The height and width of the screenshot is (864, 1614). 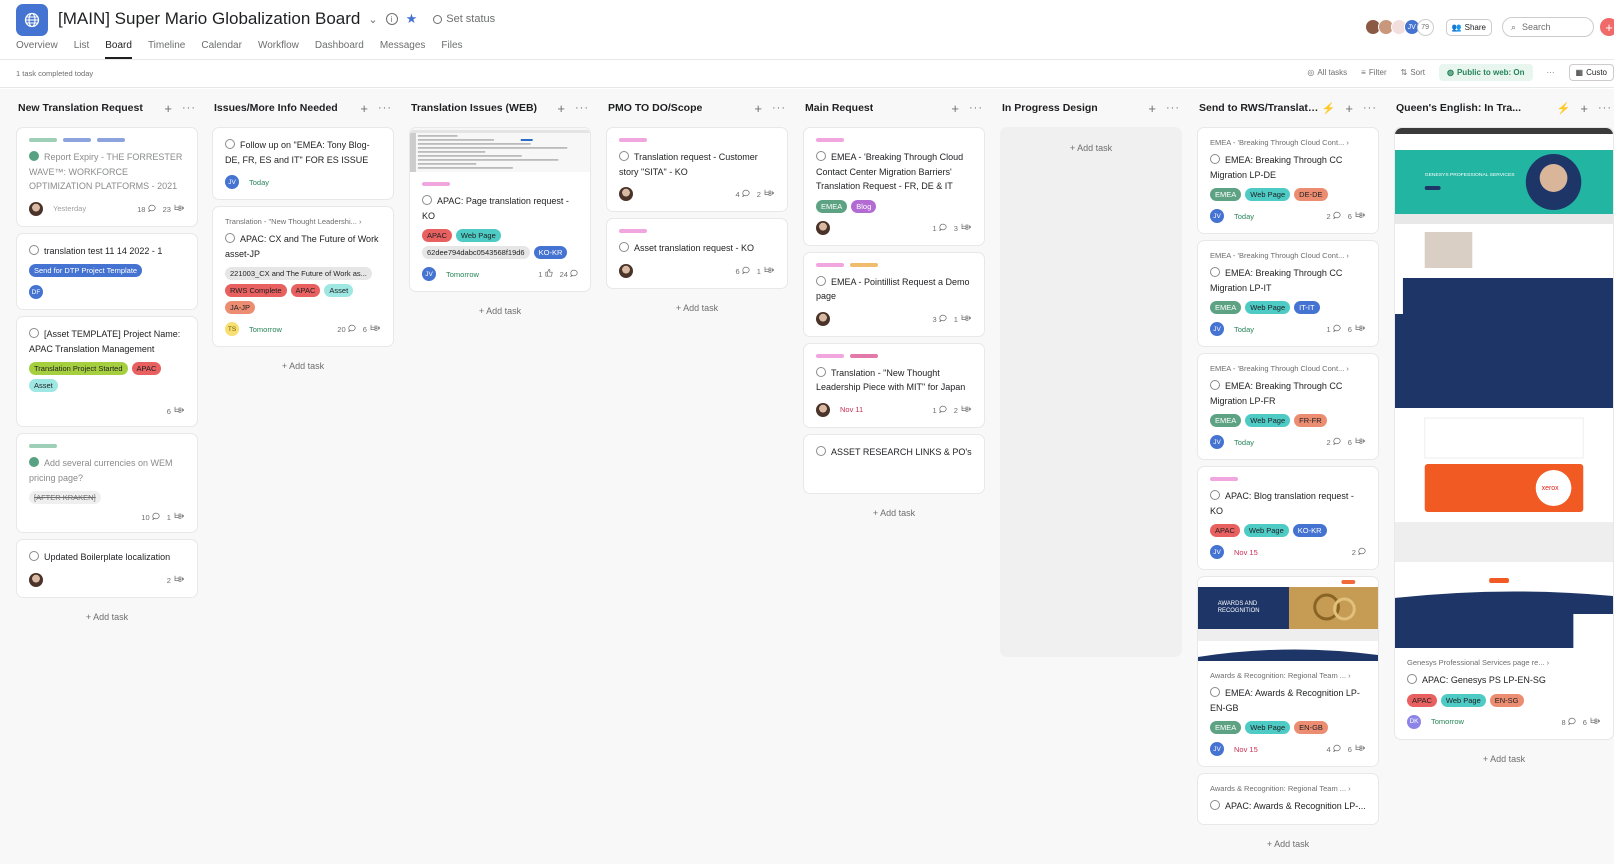 I want to click on parent-task-link: EMEA - 'Breaking Through Cloud Cont... ›, so click(x=1288, y=368).